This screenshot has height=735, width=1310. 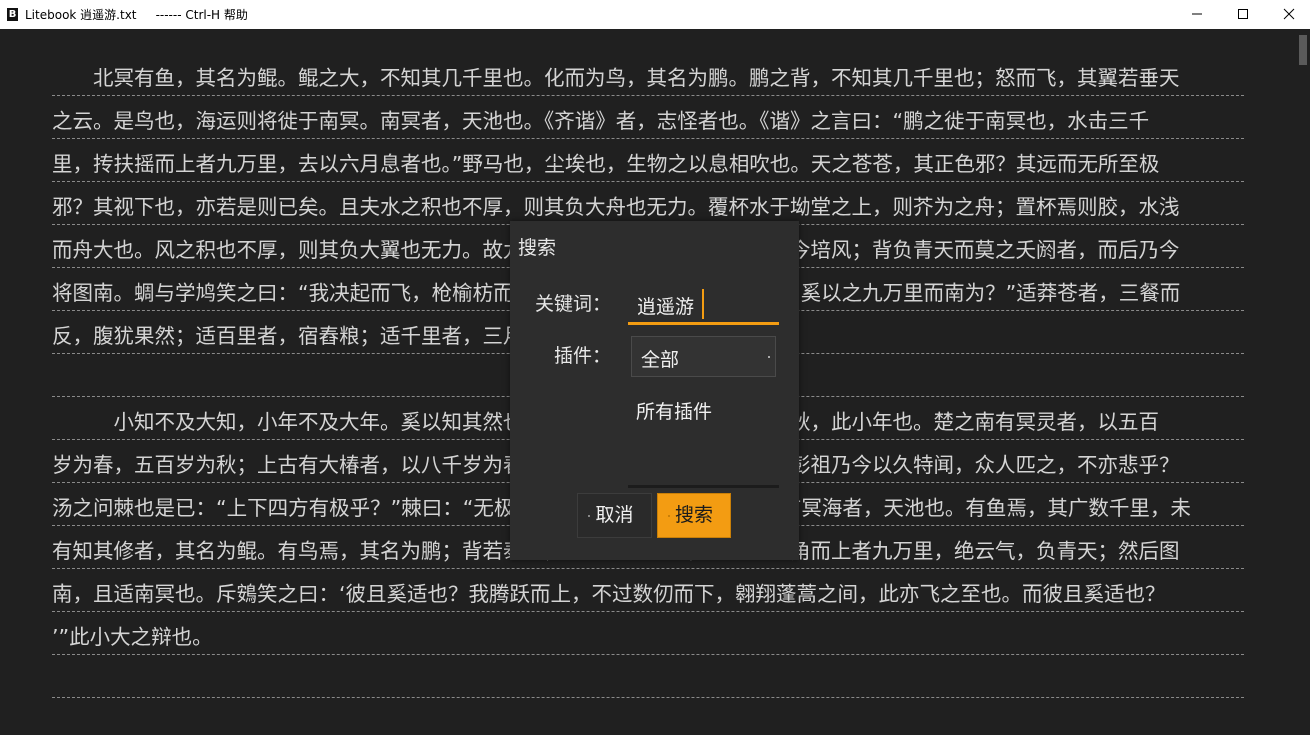 What do you see at coordinates (12, 14) in the screenshot?
I see `app-icon: B` at bounding box center [12, 14].